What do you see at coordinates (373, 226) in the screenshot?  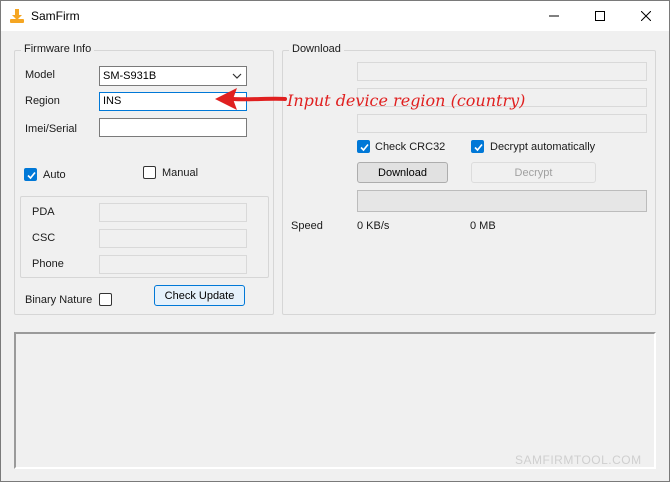 I see `speed-value: 0 KB/s` at bounding box center [373, 226].